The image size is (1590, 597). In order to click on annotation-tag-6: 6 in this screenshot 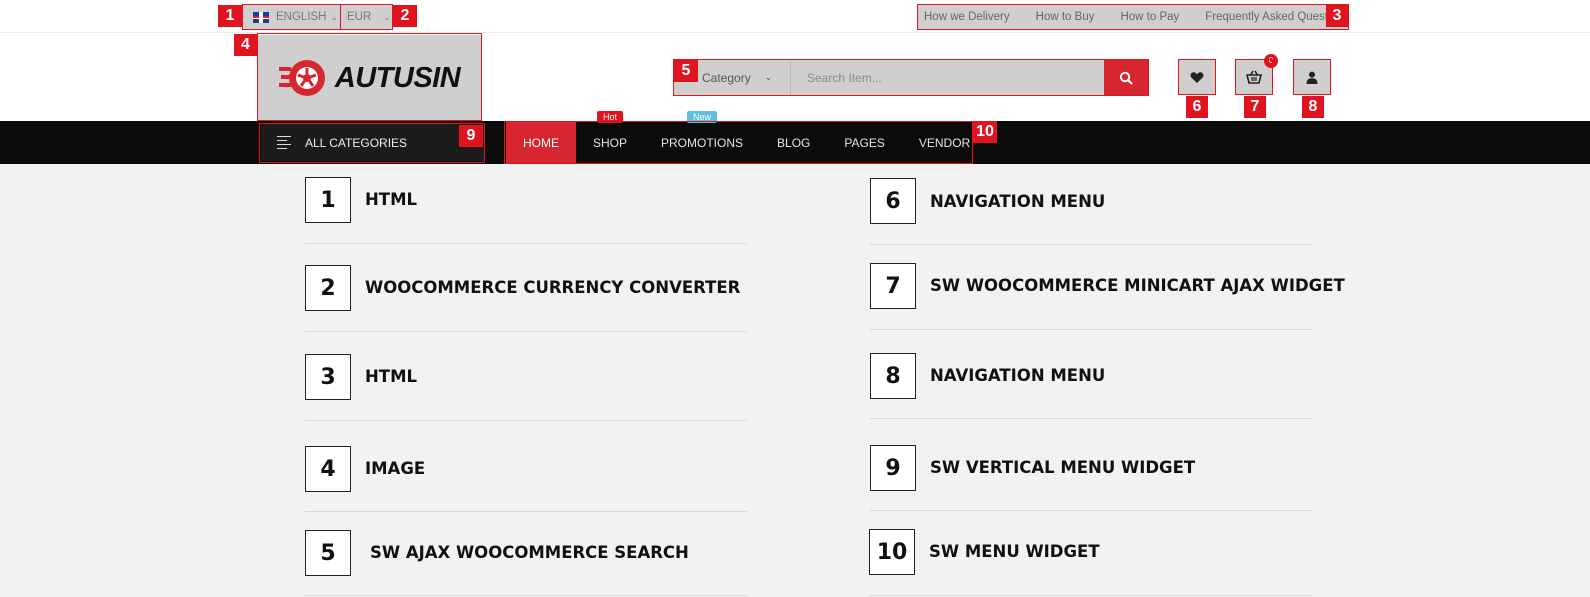, I will do `click(1197, 107)`.